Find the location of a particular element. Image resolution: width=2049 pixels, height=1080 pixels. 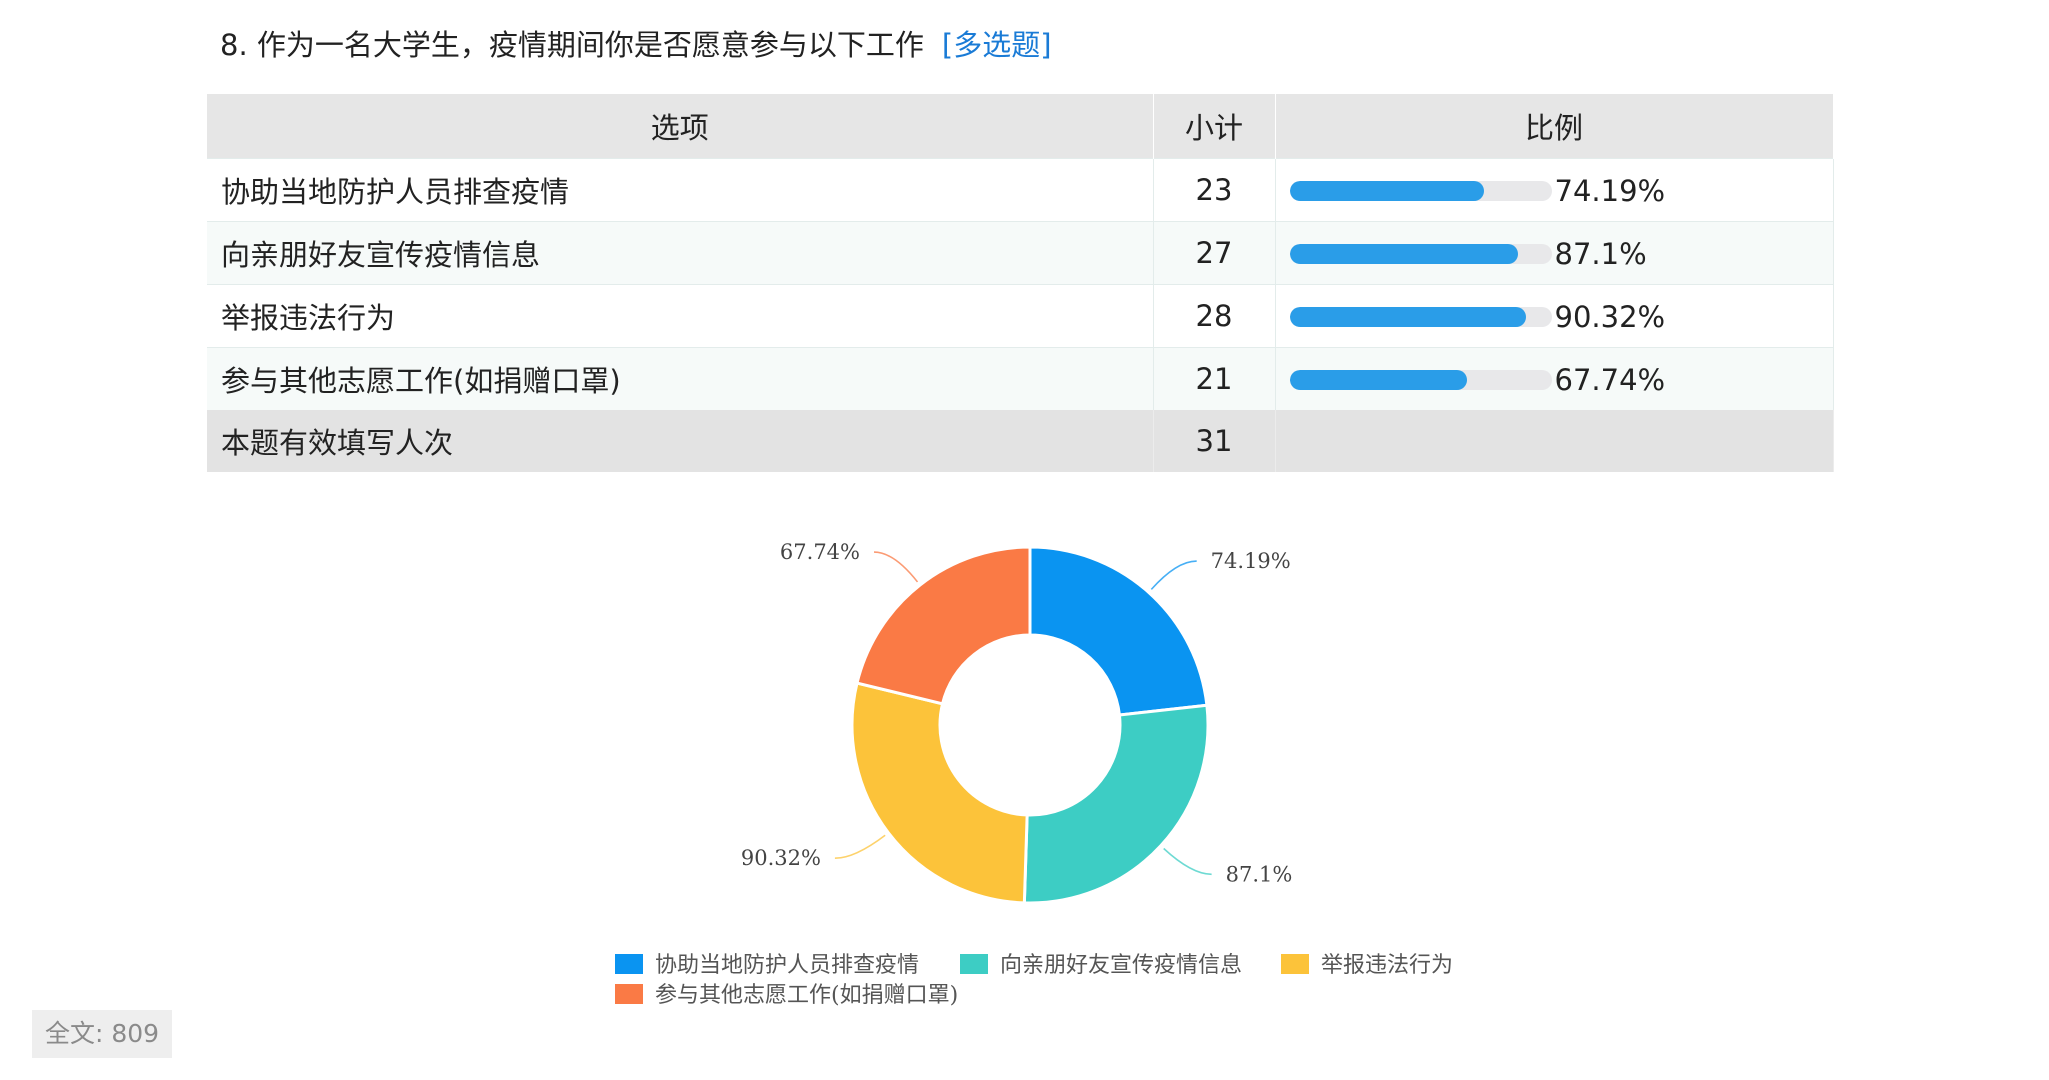

slice-label: 67.74% is located at coordinates (820, 552).